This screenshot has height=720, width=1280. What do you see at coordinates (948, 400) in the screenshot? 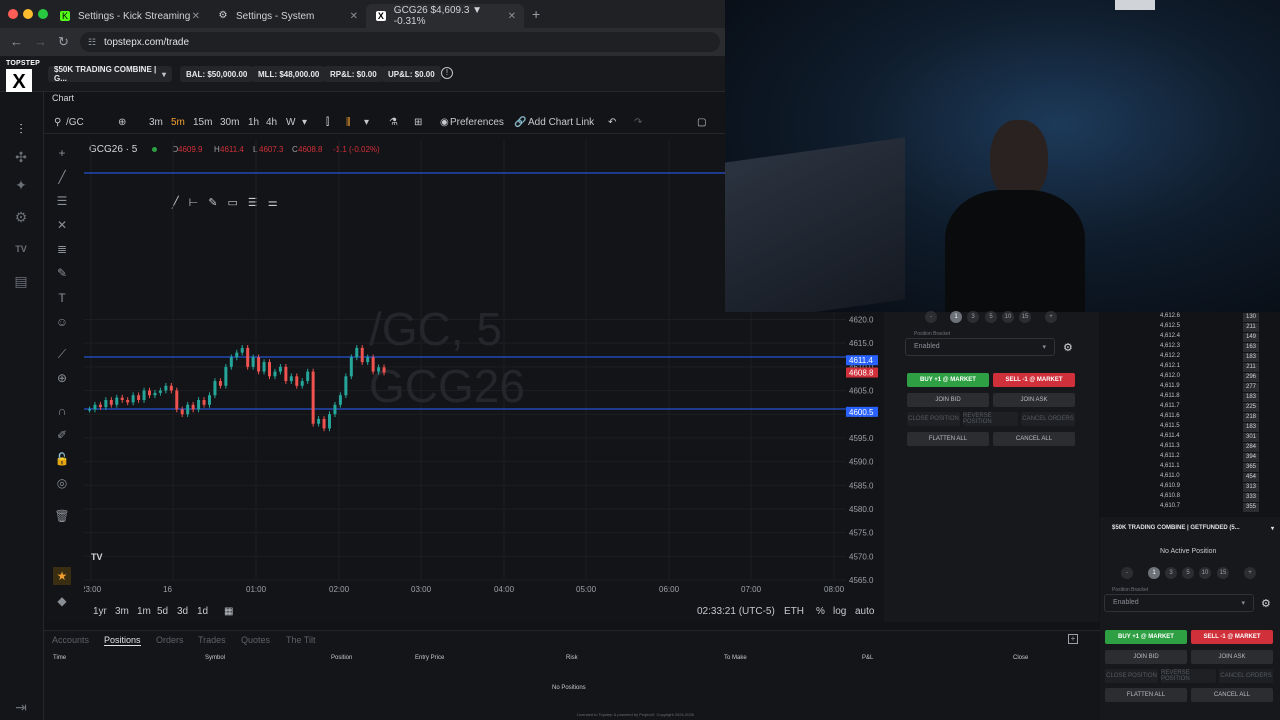
I see `join-bid-button: JOIN BID` at bounding box center [948, 400].